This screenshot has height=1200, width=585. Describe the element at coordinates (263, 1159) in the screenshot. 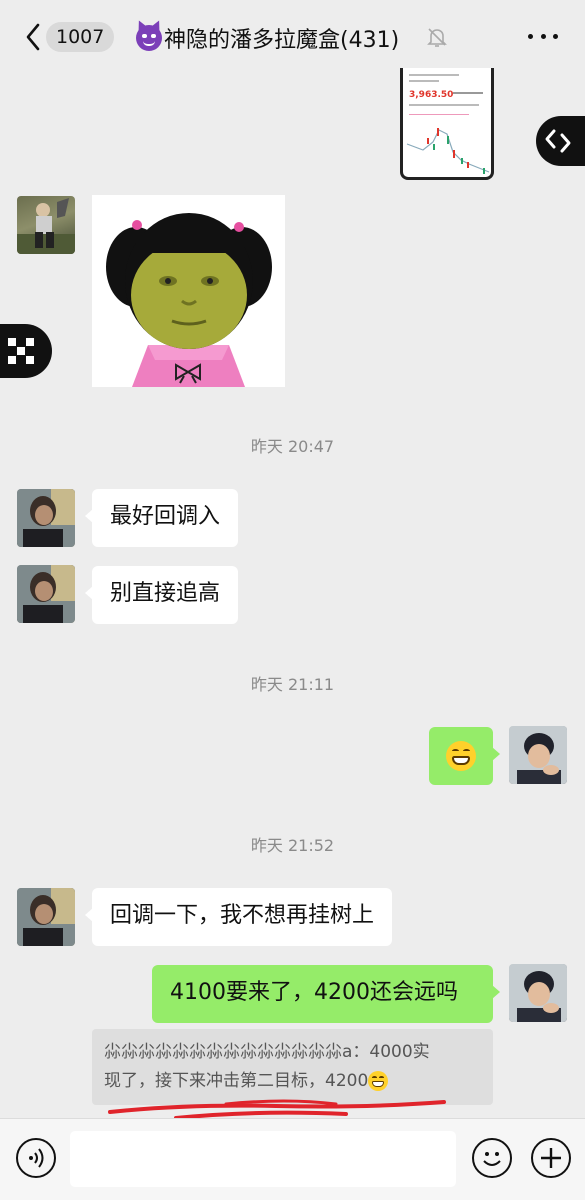

I see `message-input` at that location.